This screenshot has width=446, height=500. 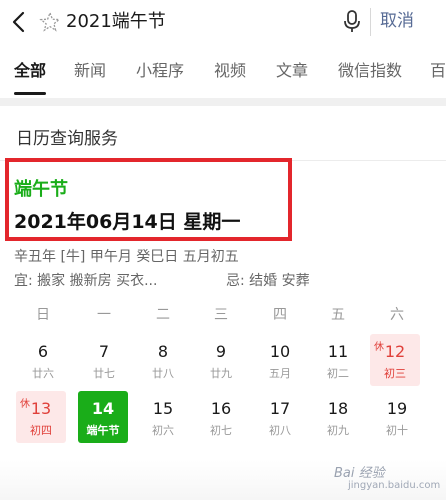 I want to click on lunar-day: 初二, so click(x=338, y=373).